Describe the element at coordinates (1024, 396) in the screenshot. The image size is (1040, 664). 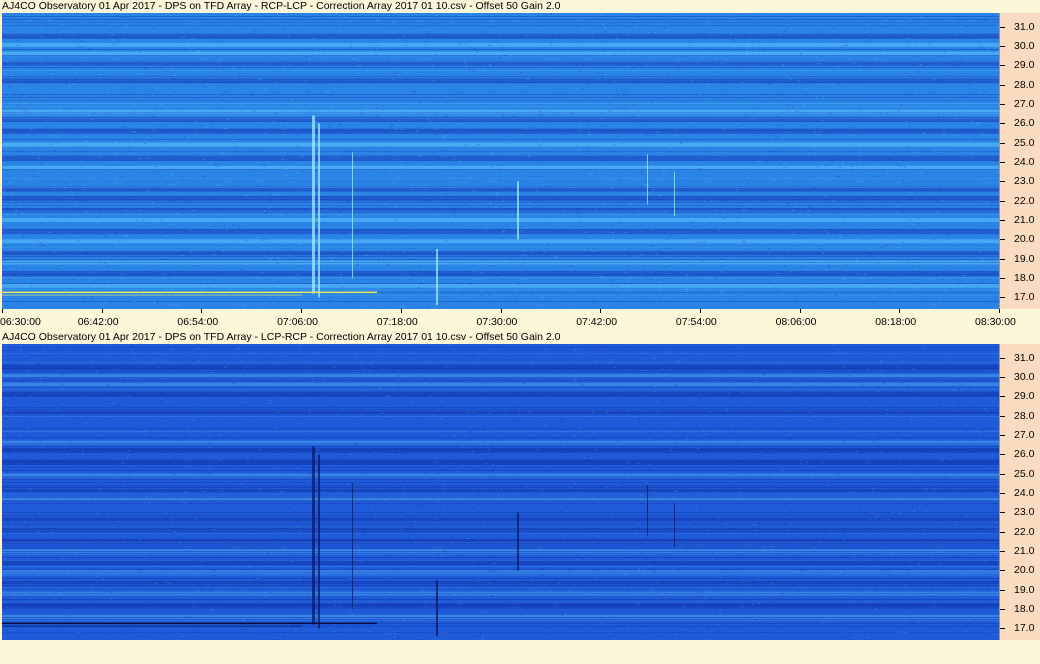
I see `y-tick-label: 29.0` at that location.